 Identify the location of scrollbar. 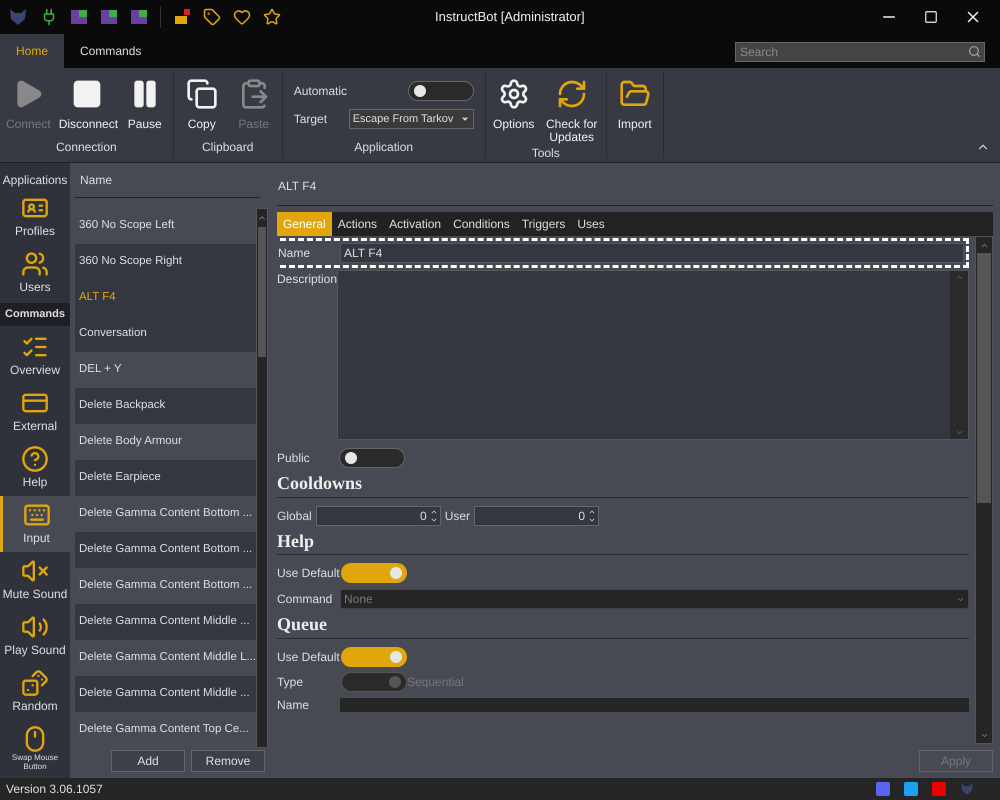
(262, 478).